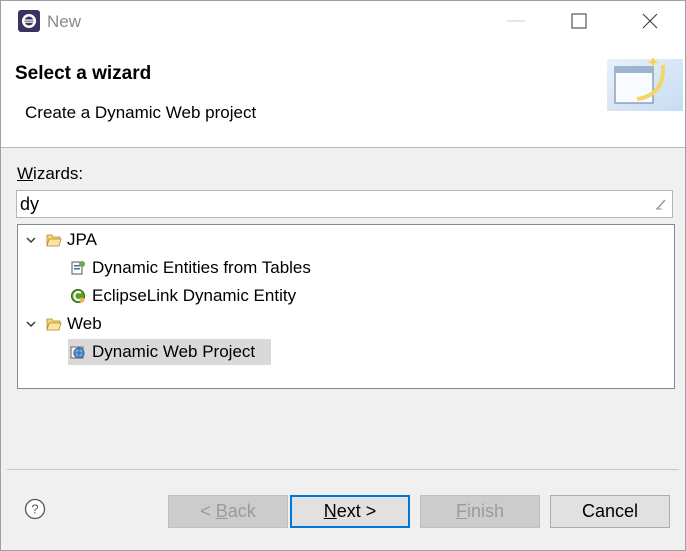 Image resolution: width=686 pixels, height=551 pixels. Describe the element at coordinates (330, 204) in the screenshot. I see `wizard-filter-input` at that location.